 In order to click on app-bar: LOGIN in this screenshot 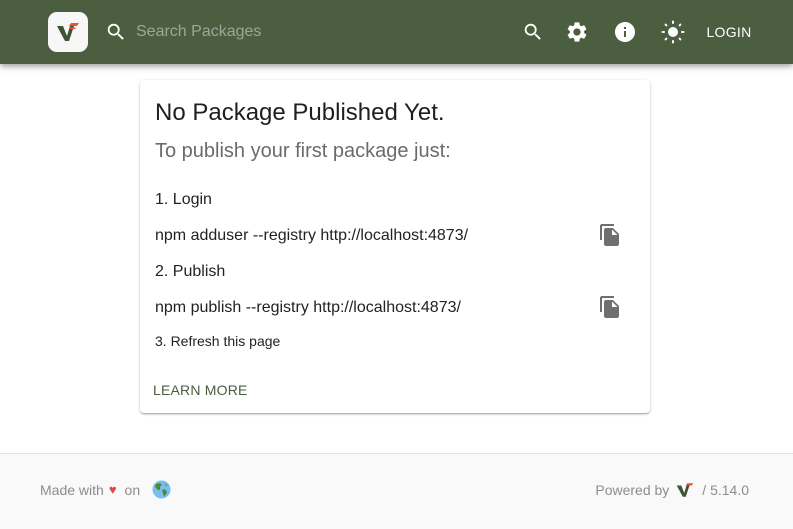, I will do `click(396, 32)`.